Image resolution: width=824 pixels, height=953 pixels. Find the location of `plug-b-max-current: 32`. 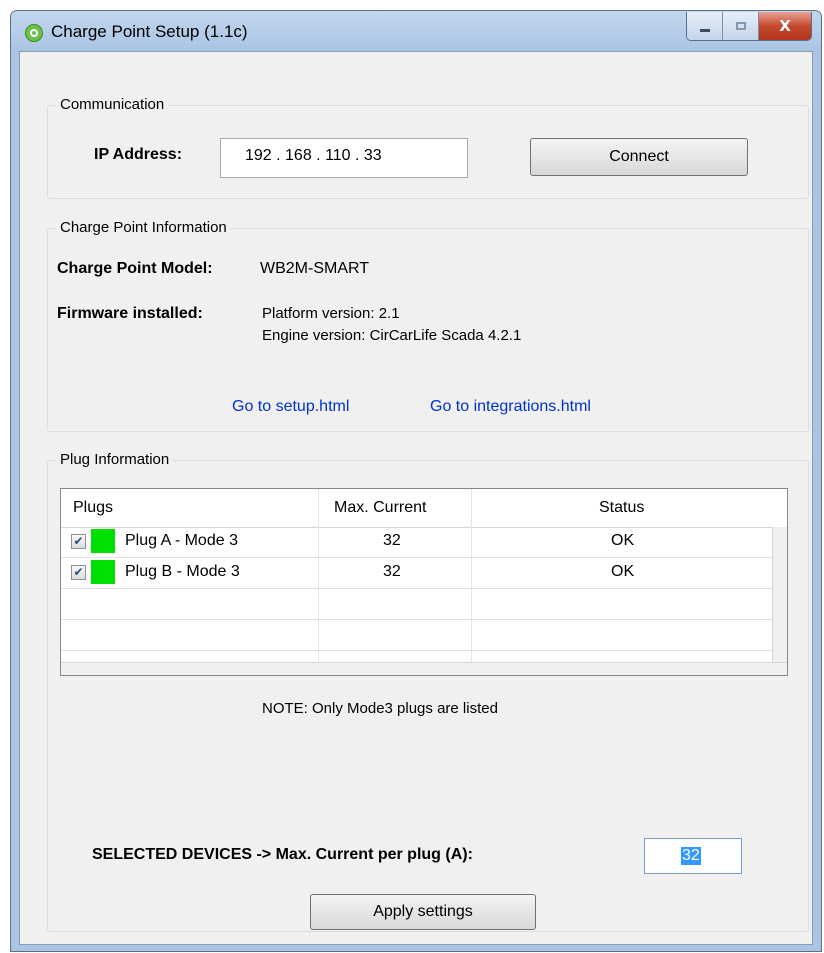

plug-b-max-current: 32 is located at coordinates (392, 571).